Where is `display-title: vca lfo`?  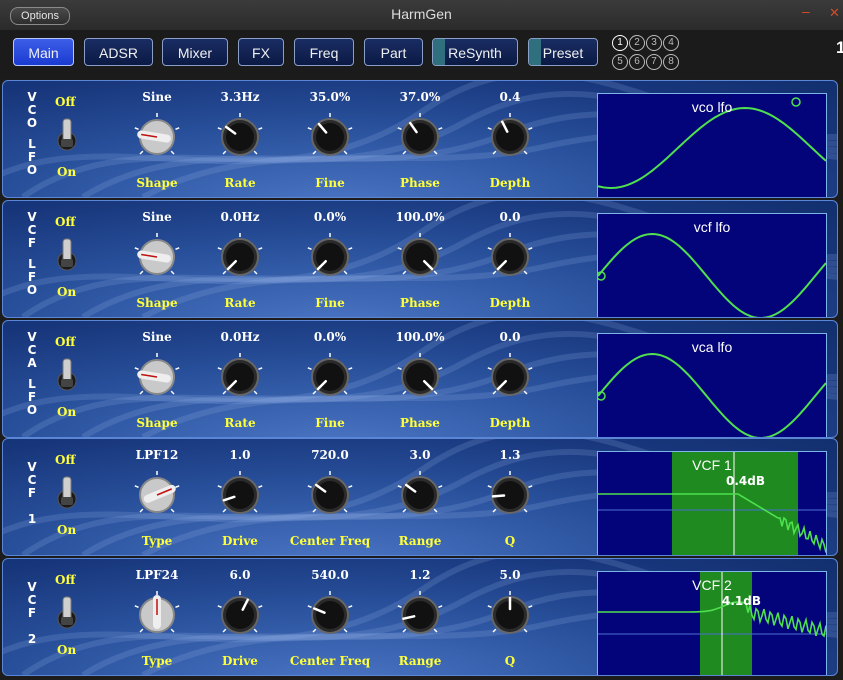
display-title: vca lfo is located at coordinates (712, 347).